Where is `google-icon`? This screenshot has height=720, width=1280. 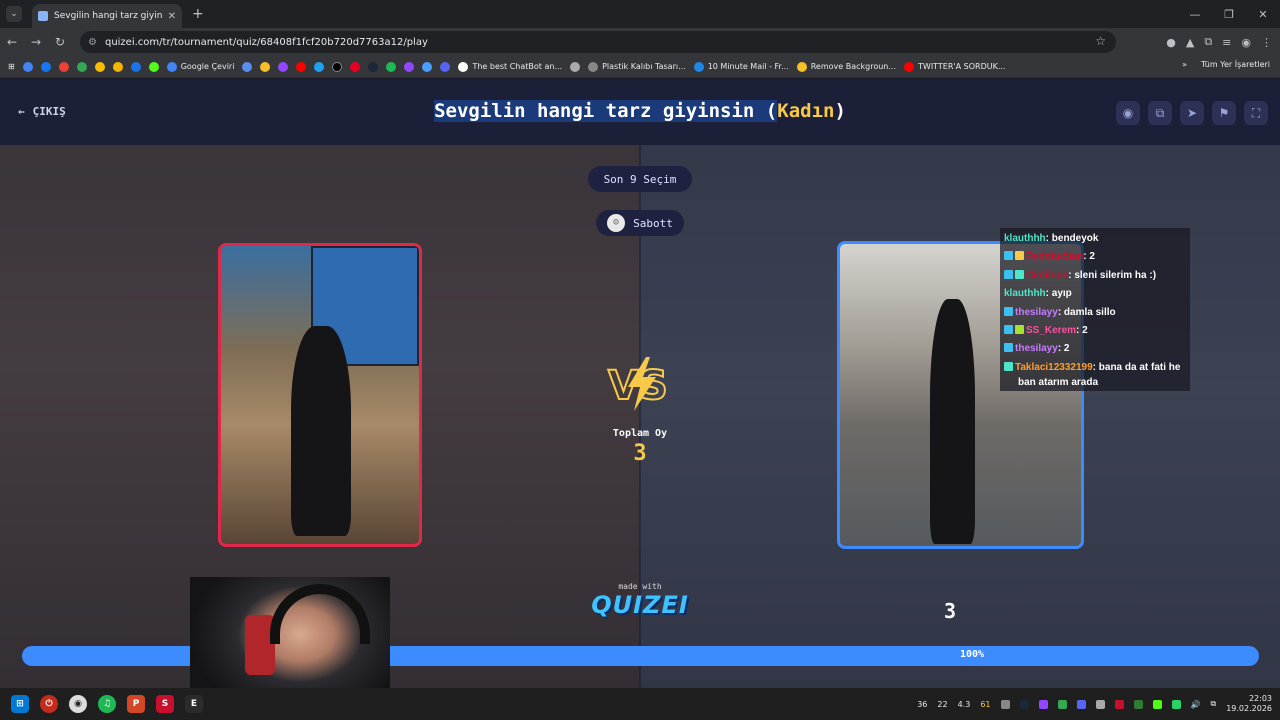
google-icon is located at coordinates (27, 66).